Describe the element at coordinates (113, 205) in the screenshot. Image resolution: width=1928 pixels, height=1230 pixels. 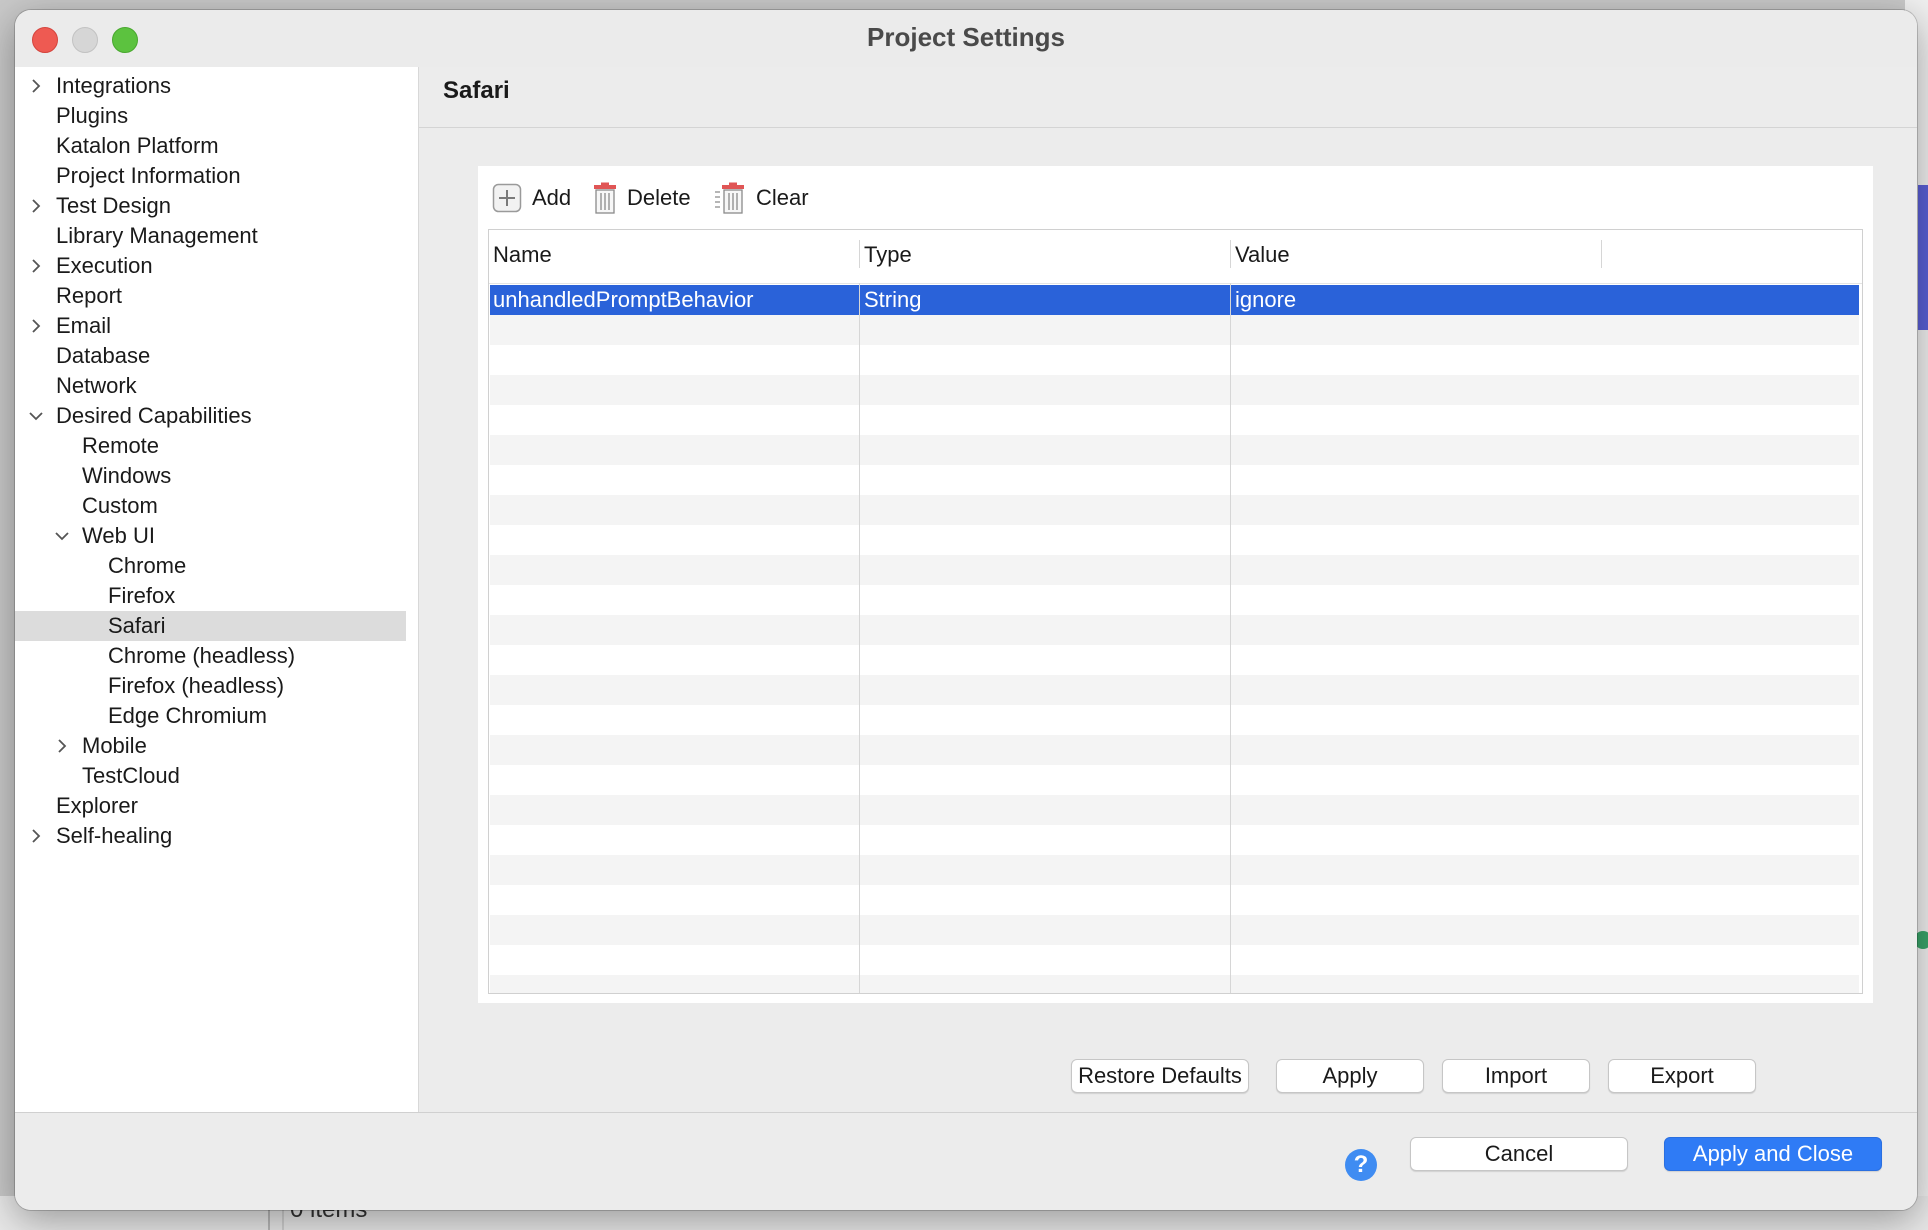
I see `tree-item-label: Test Design` at that location.